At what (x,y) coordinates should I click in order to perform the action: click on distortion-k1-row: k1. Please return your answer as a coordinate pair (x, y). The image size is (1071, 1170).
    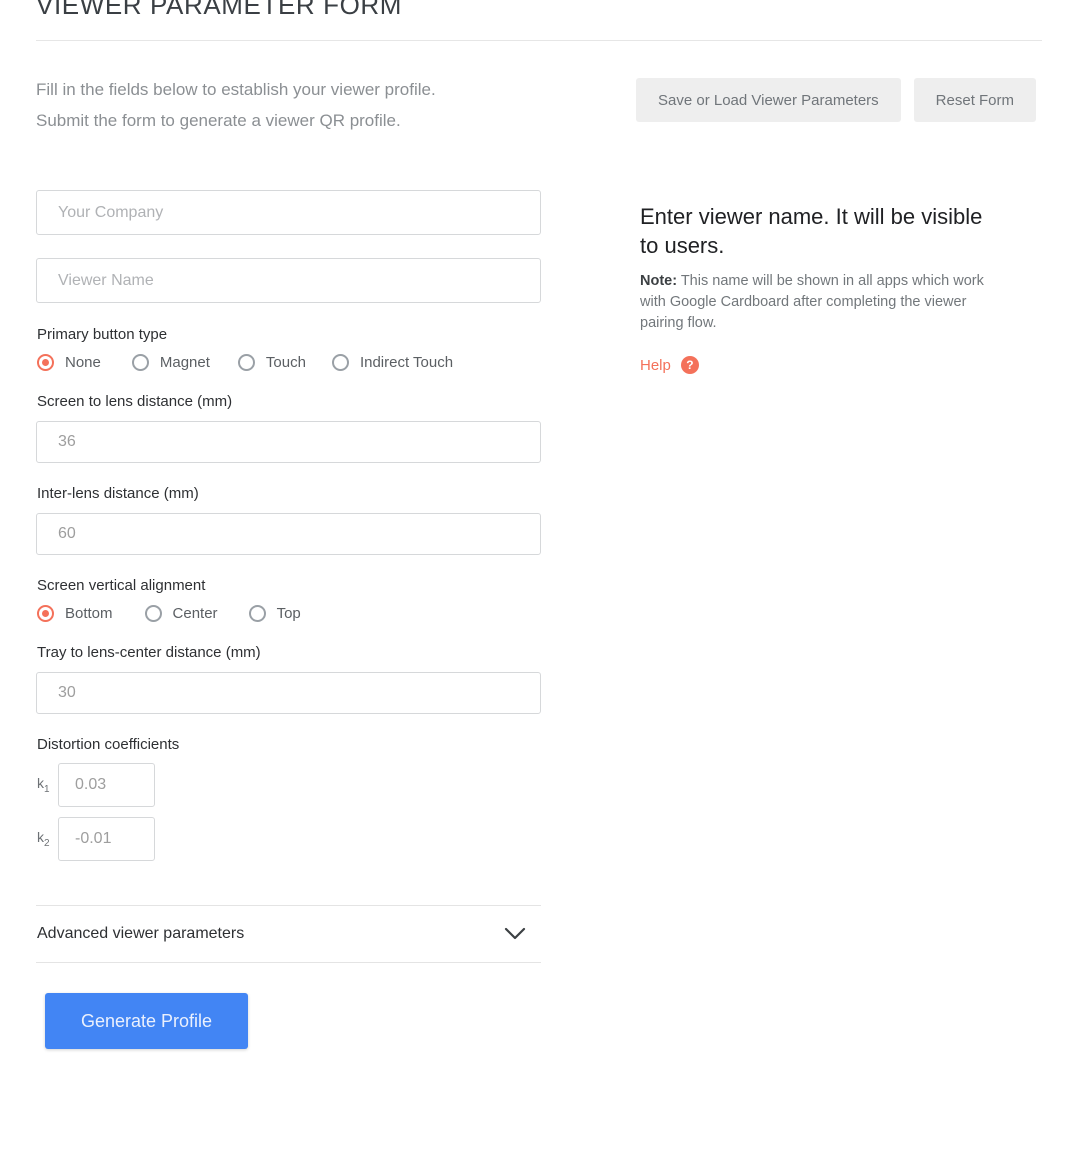
    Looking at the image, I should click on (288, 785).